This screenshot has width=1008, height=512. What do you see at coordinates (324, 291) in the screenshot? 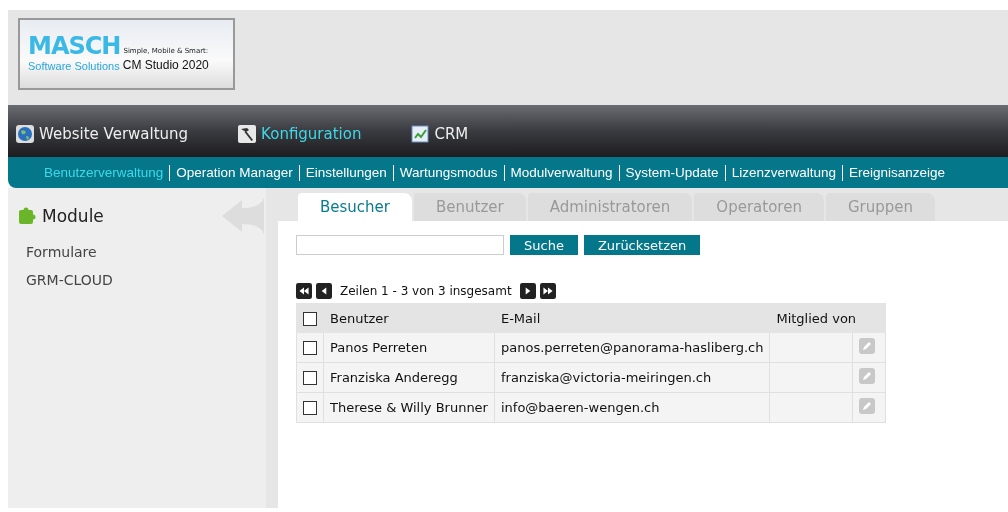
I see `previous-page-icon` at bounding box center [324, 291].